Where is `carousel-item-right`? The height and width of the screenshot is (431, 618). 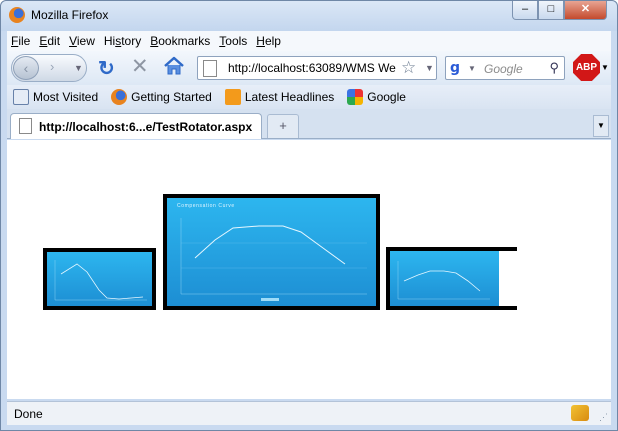 carousel-item-right is located at coordinates (451, 278).